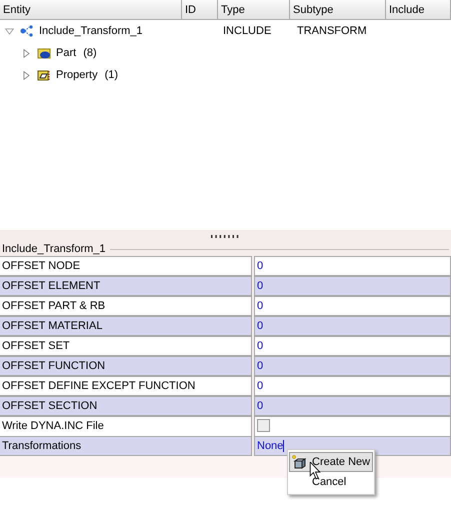 This screenshot has height=513, width=451. I want to click on property-label: OFFSET PART & RB, so click(126, 306).